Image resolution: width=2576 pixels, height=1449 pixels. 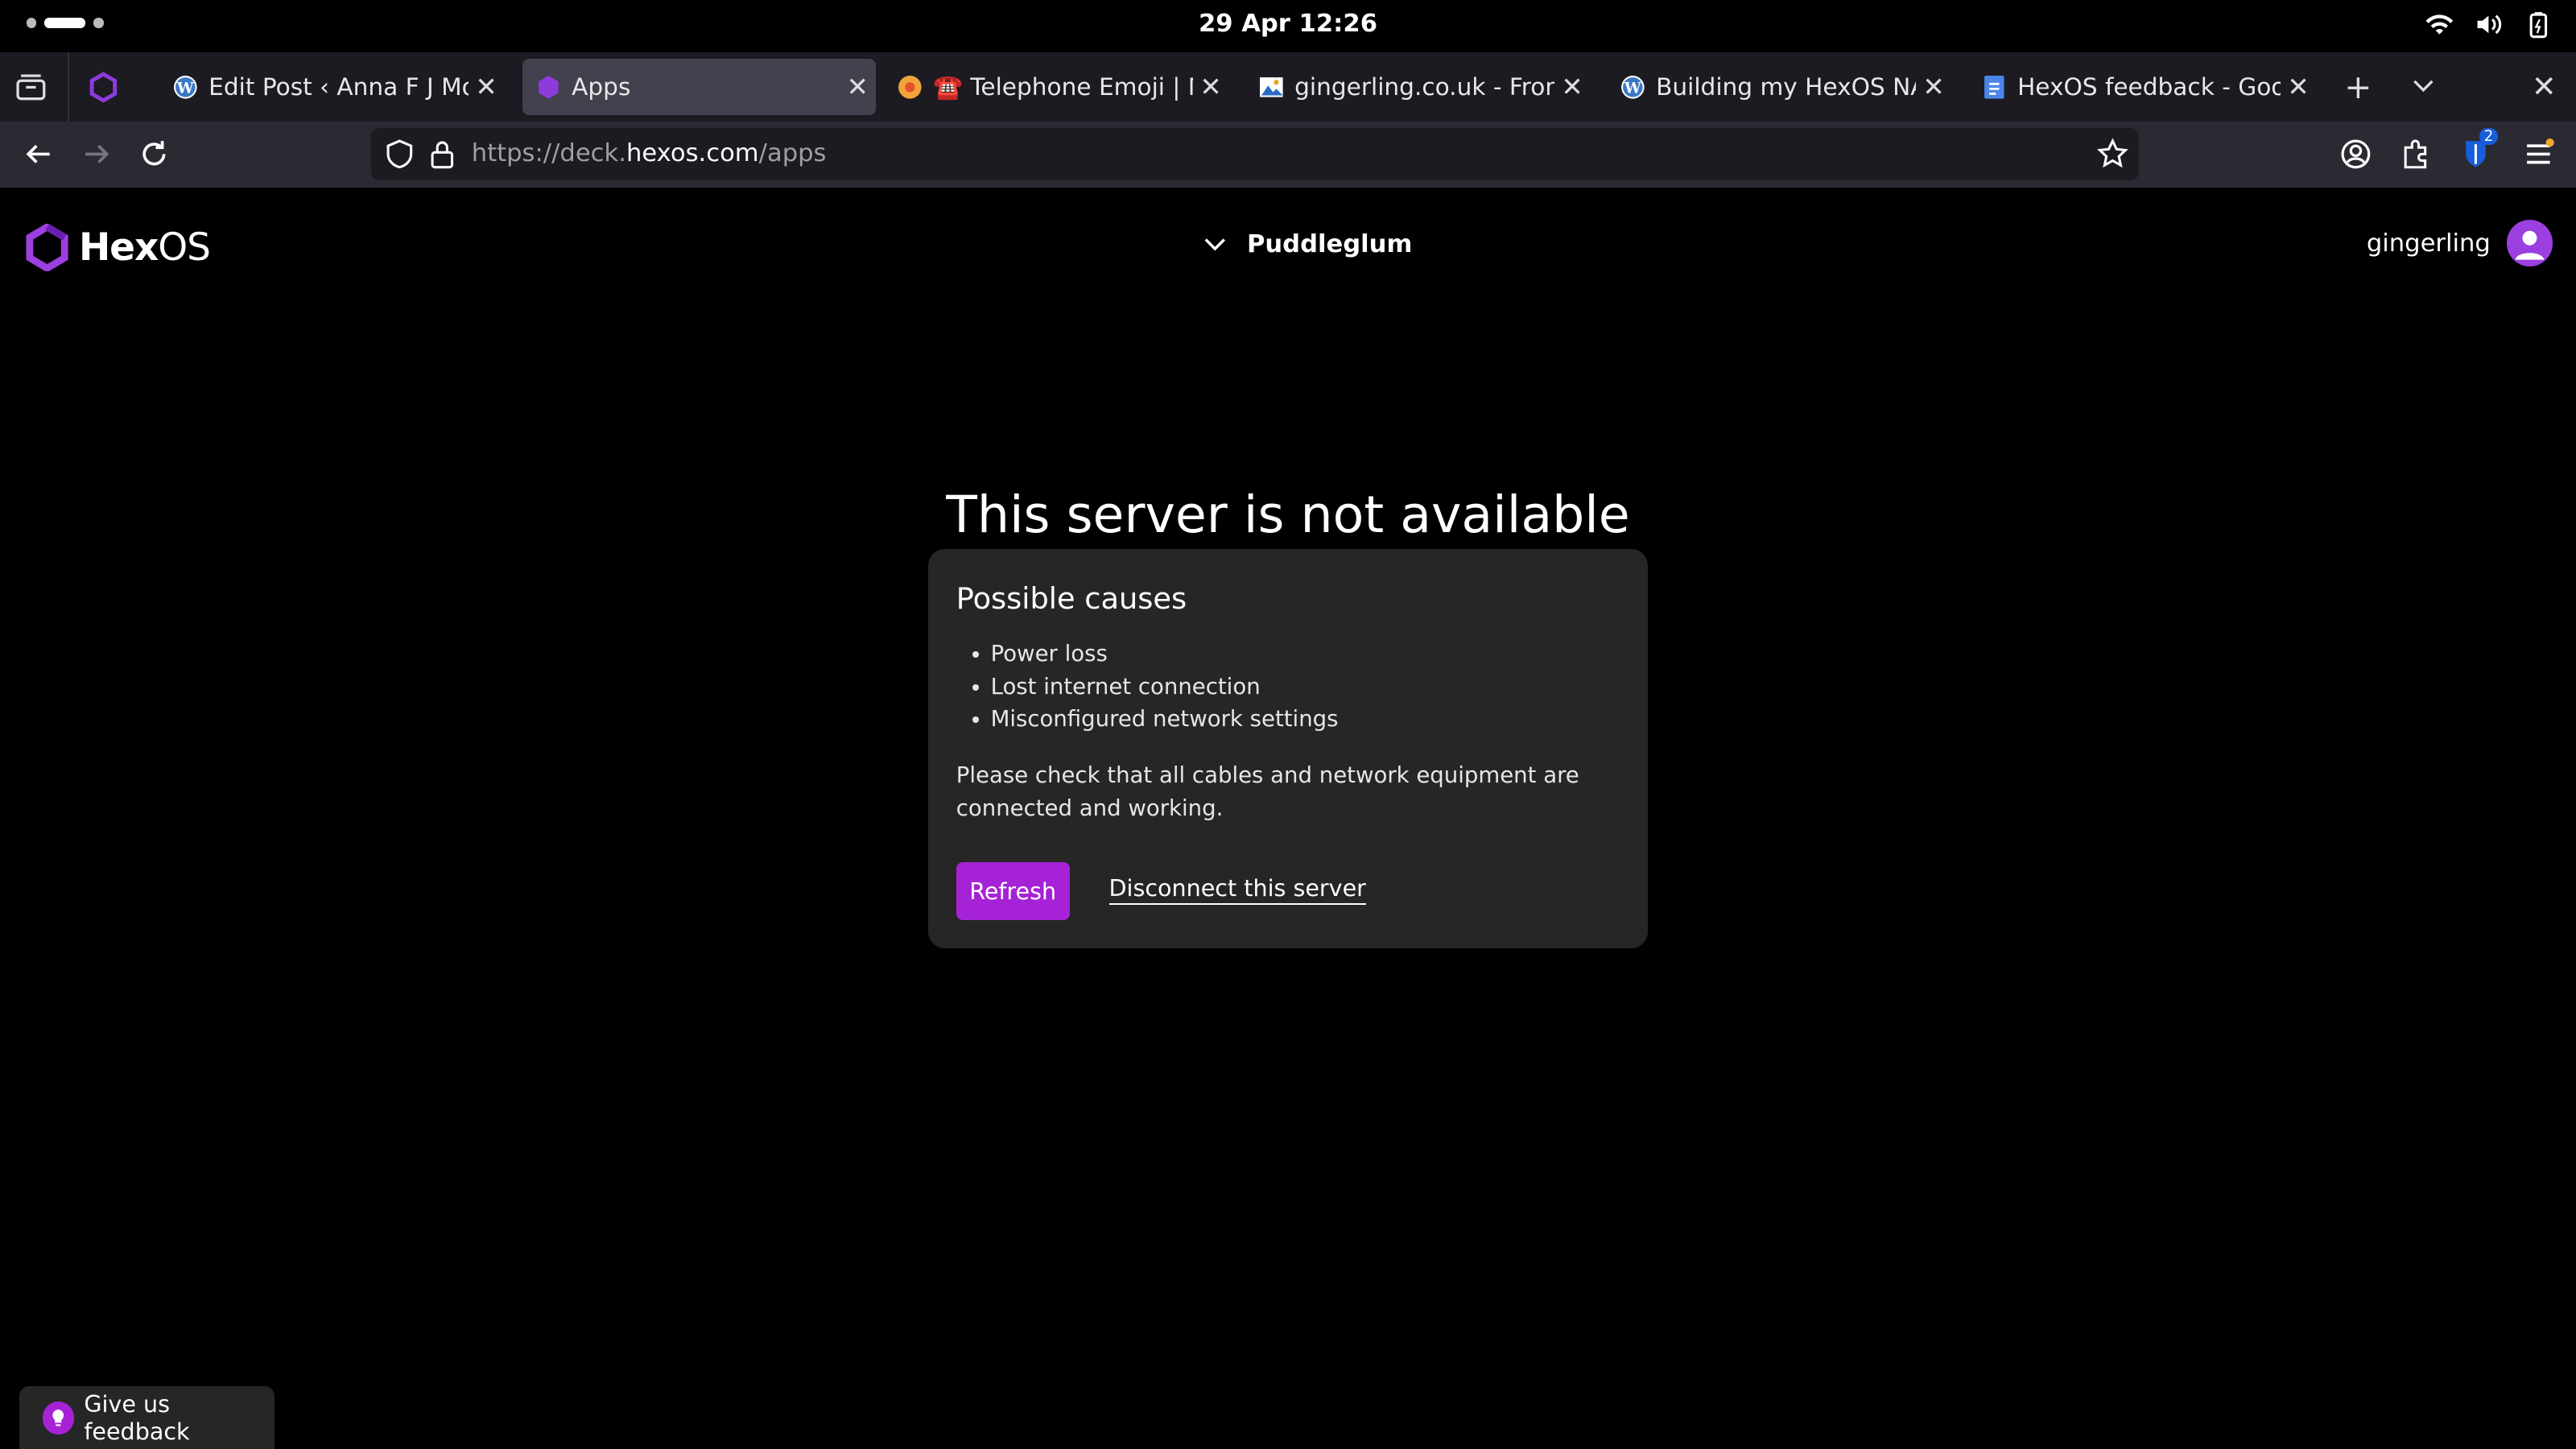 What do you see at coordinates (910, 87) in the screenshot?
I see `emoji-site-icon` at bounding box center [910, 87].